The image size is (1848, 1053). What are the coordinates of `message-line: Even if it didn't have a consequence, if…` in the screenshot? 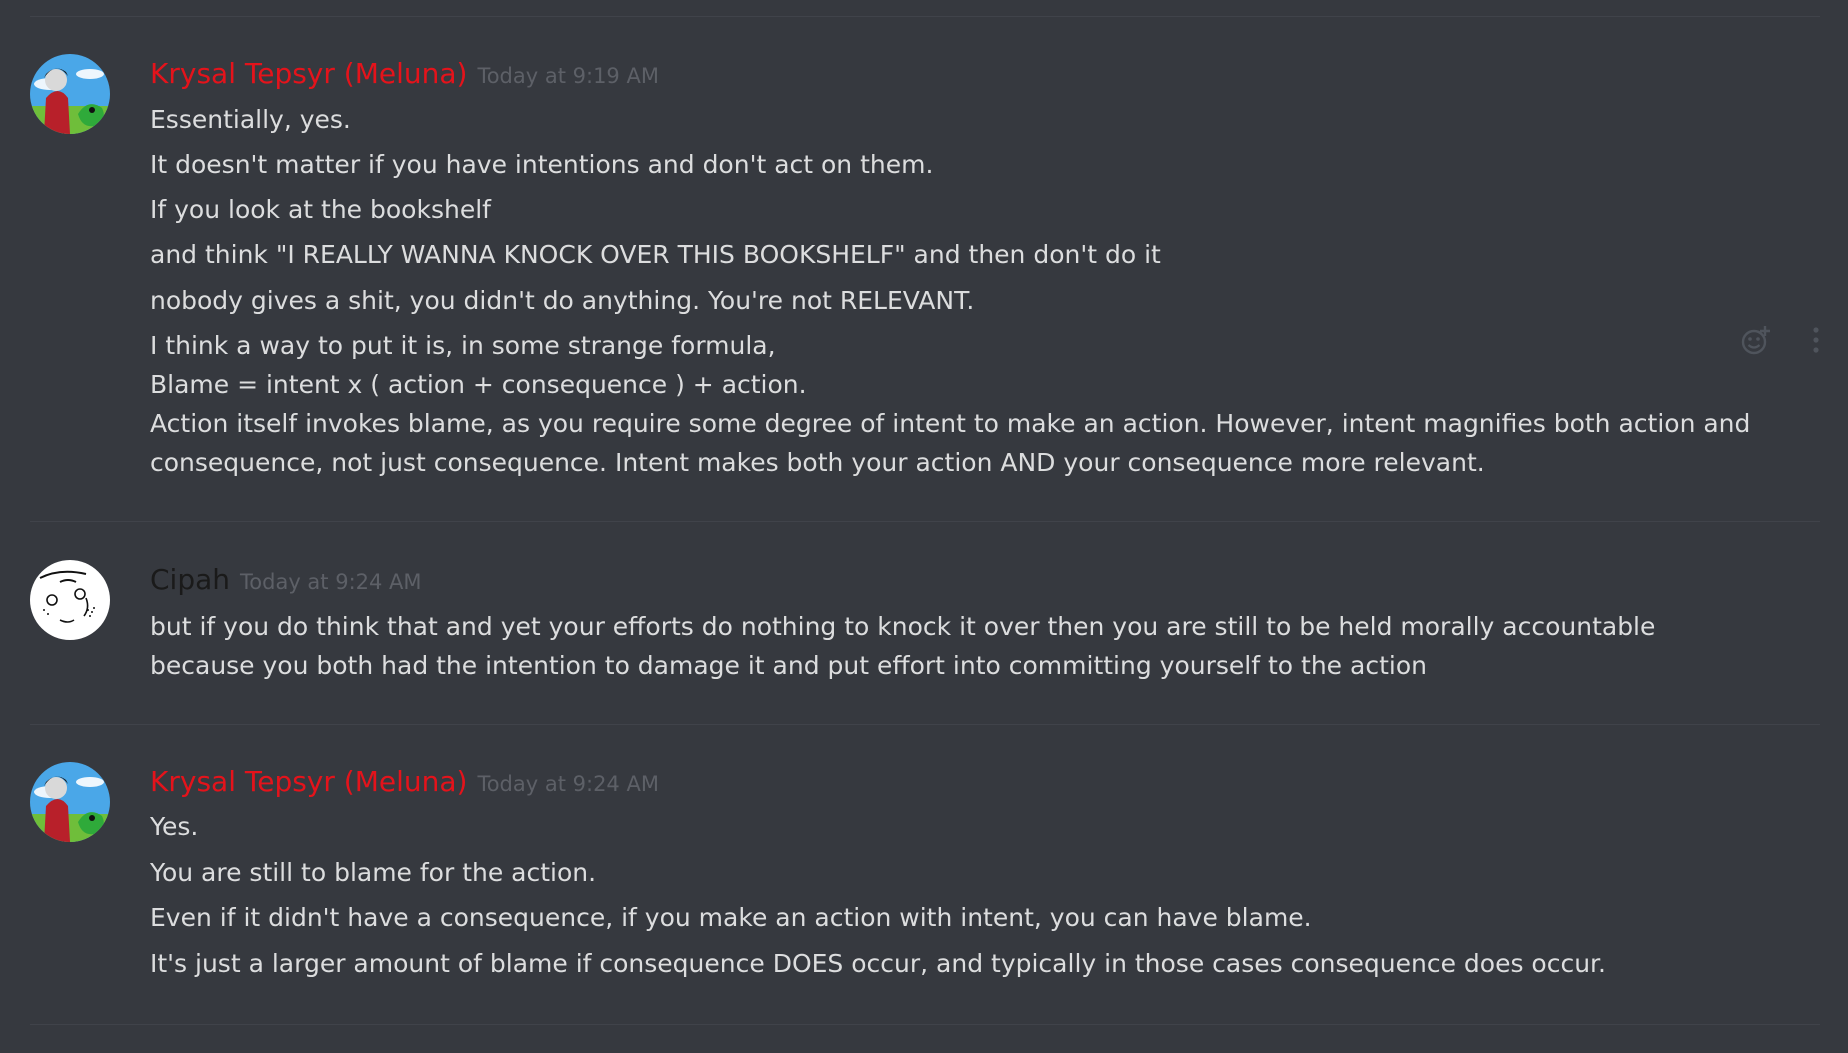 It's located at (731, 917).